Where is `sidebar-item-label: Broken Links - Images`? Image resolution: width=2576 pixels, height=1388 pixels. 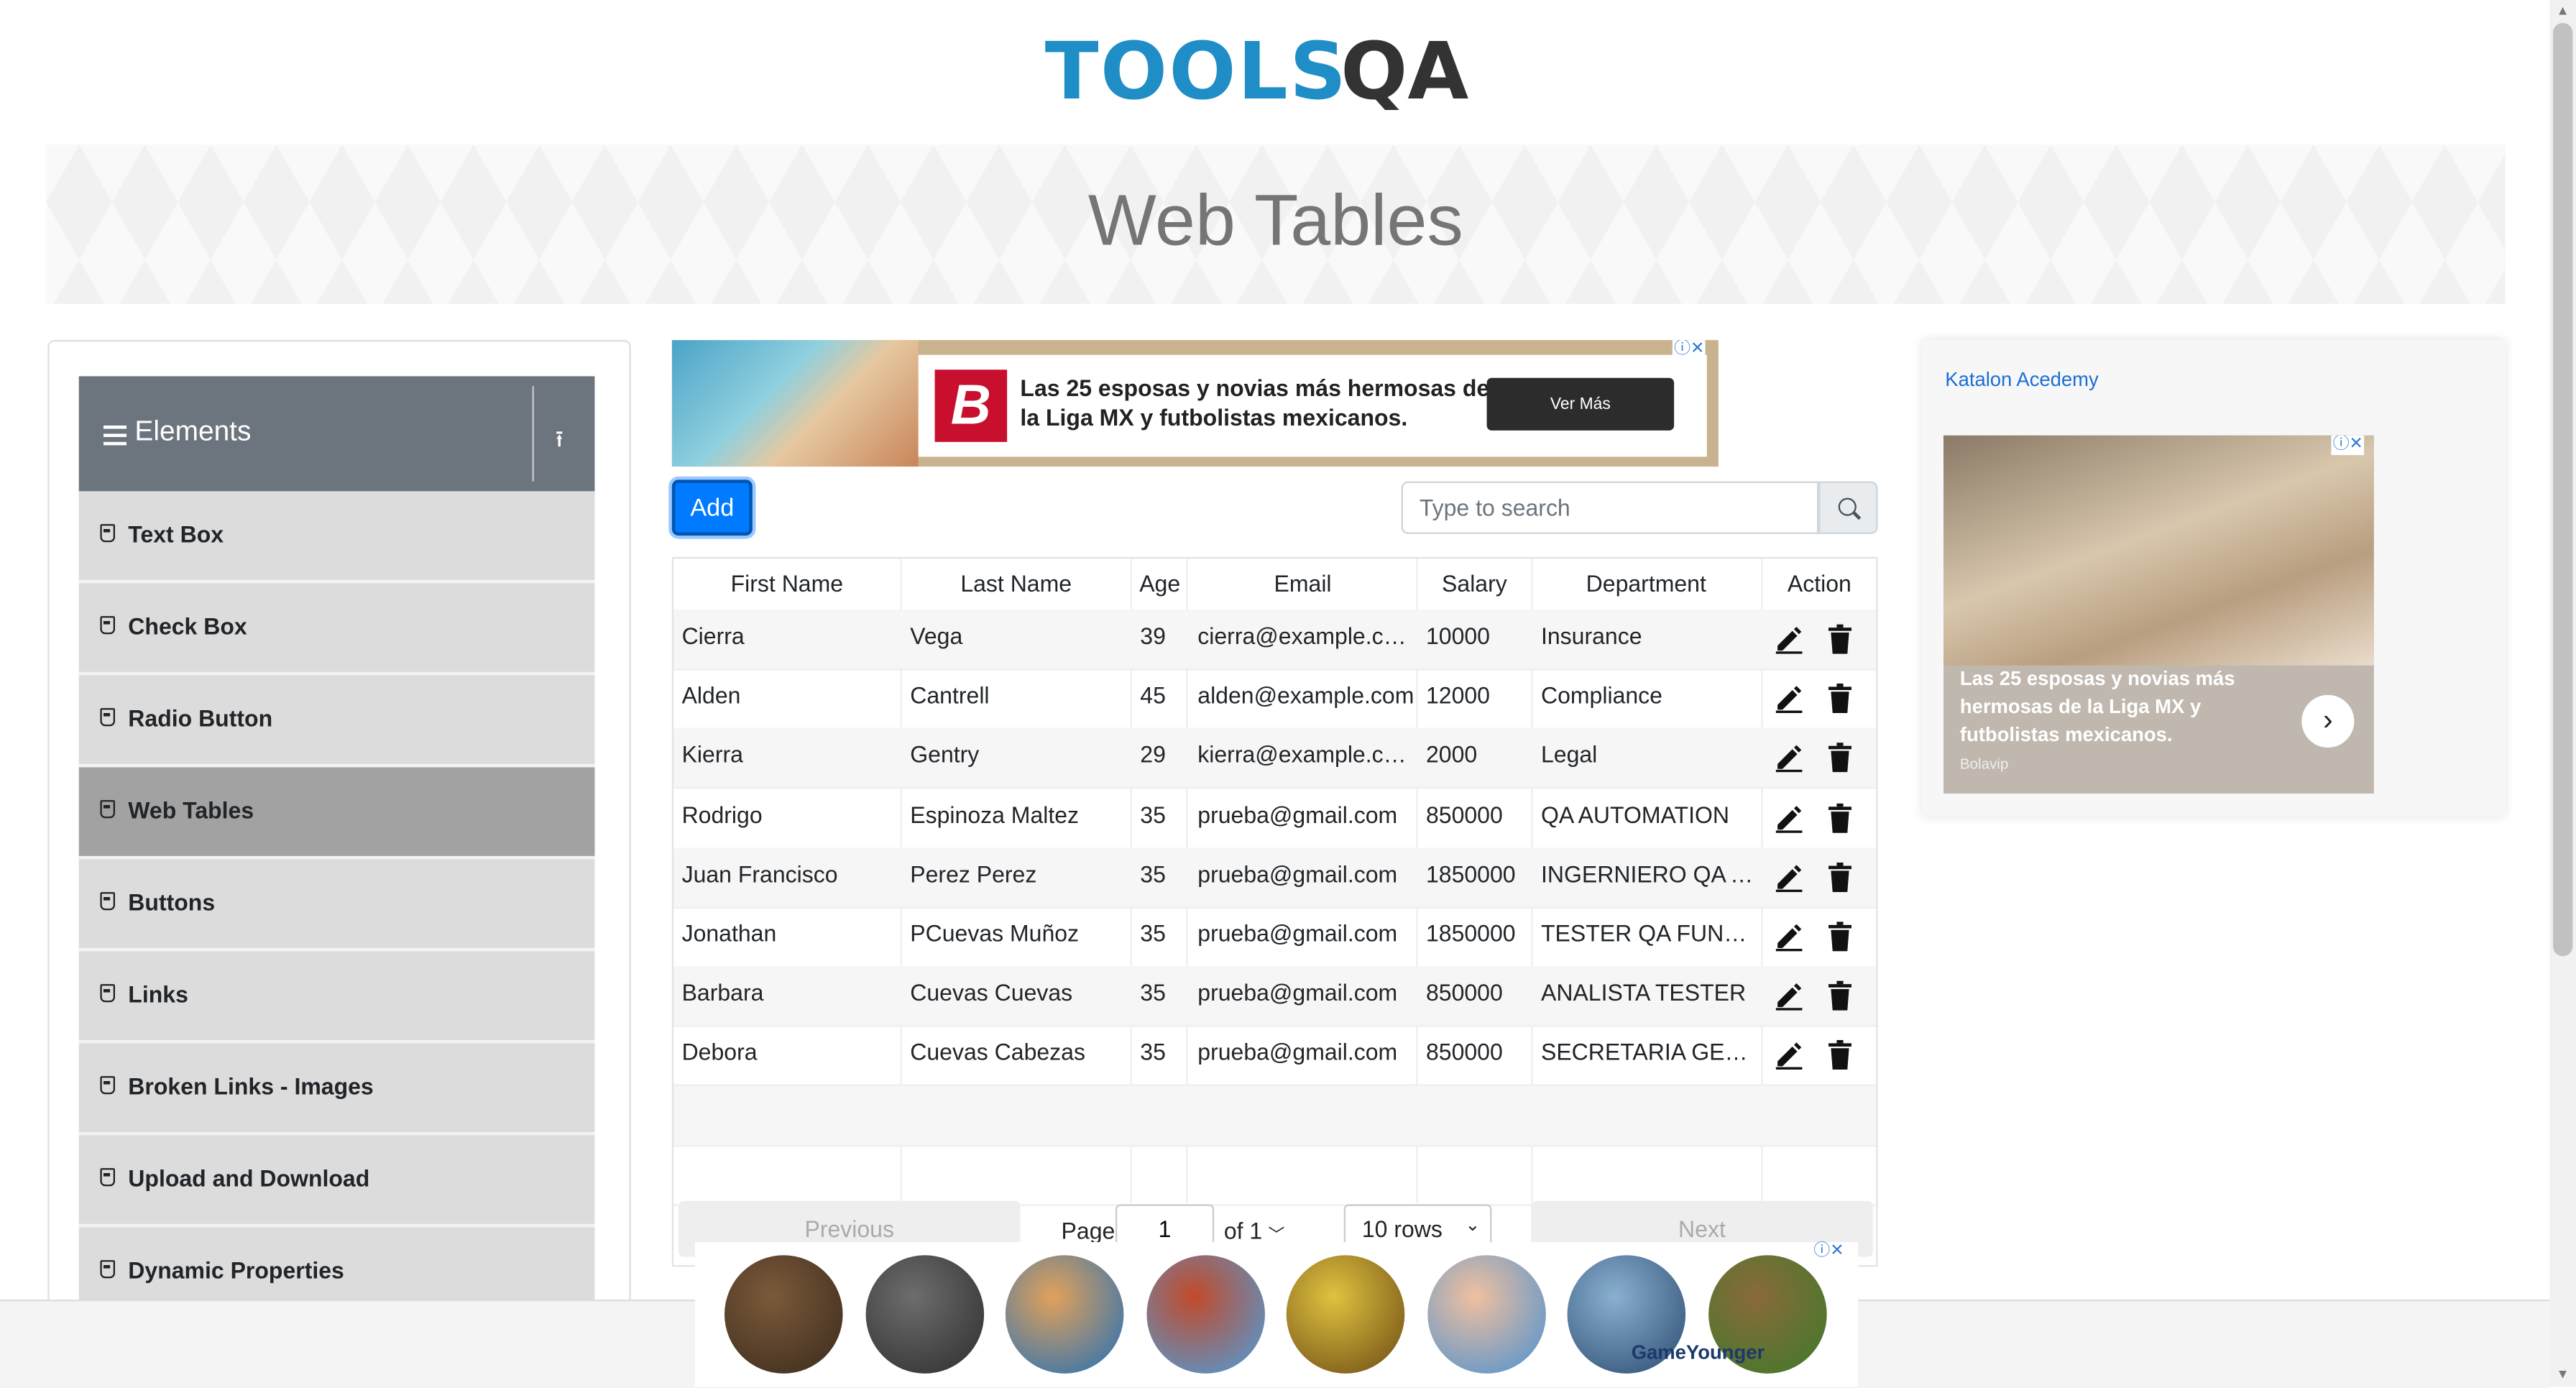 sidebar-item-label: Broken Links - Images is located at coordinates (251, 1086).